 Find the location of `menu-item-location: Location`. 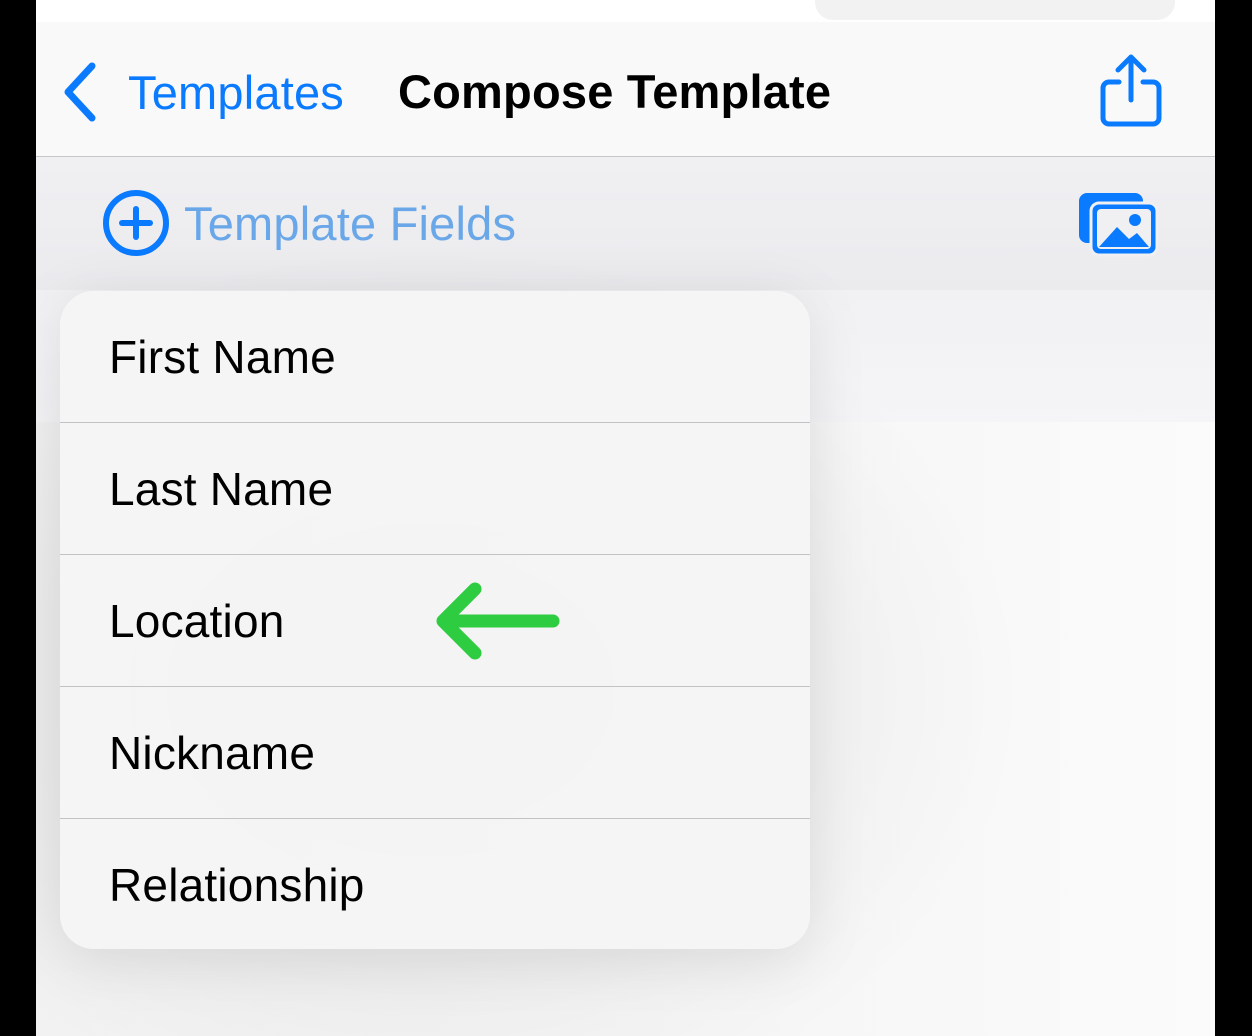

menu-item-location: Location is located at coordinates (435, 621).